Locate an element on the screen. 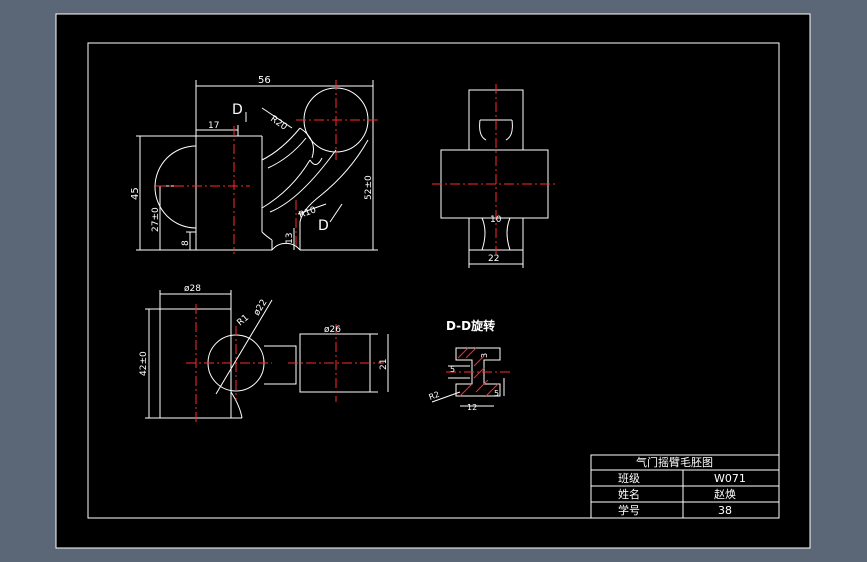 The width and height of the screenshot is (867, 562). dim-height-label: 45 is located at coordinates (135, 193).